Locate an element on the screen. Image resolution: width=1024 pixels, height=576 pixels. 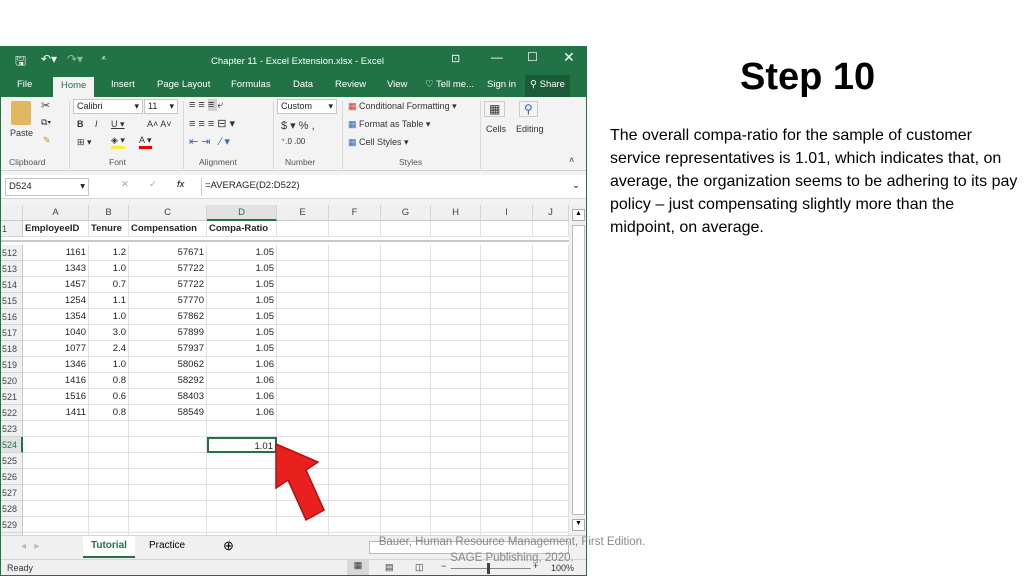
cancel-icon: ✕ is located at coordinates (125, 184).